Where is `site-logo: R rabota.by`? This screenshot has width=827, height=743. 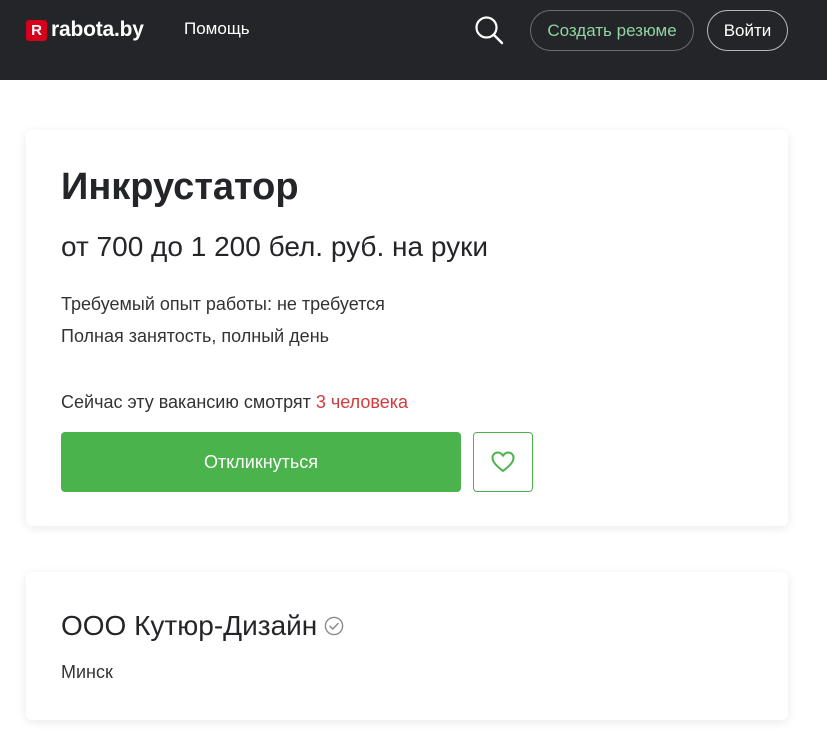
site-logo: R rabota.by is located at coordinates (85, 30).